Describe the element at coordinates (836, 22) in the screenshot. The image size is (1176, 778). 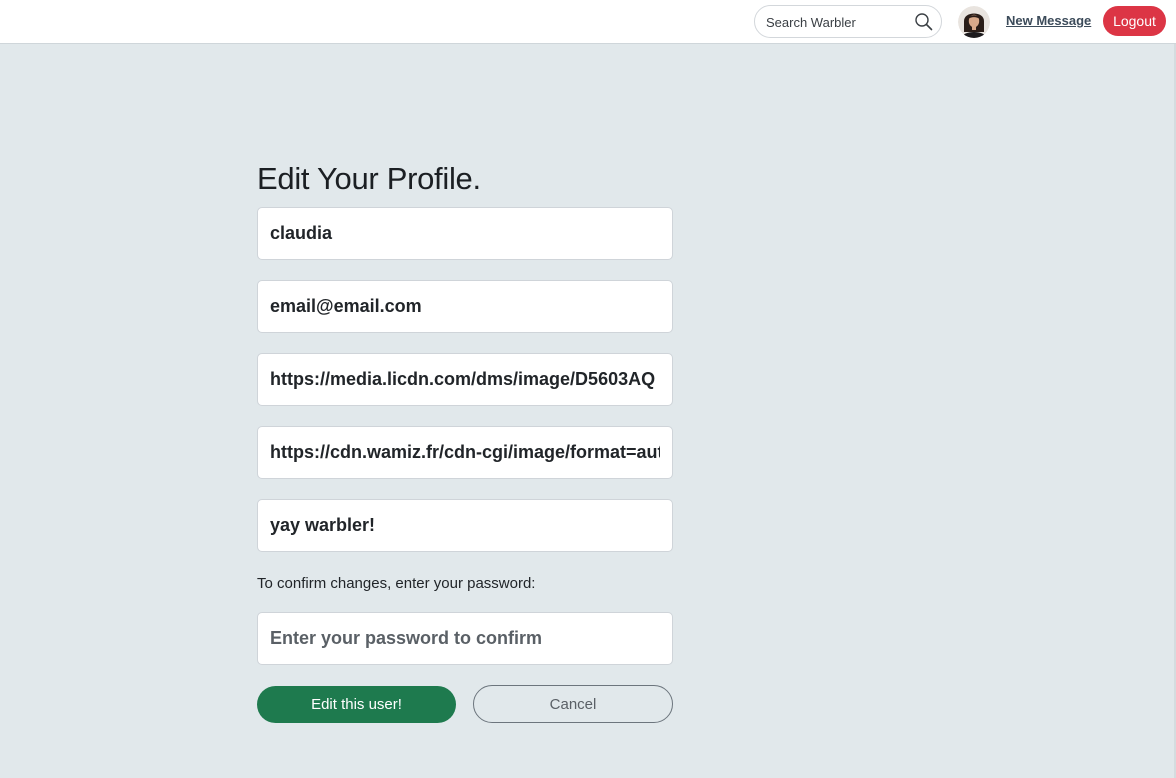
I see `search-input` at that location.